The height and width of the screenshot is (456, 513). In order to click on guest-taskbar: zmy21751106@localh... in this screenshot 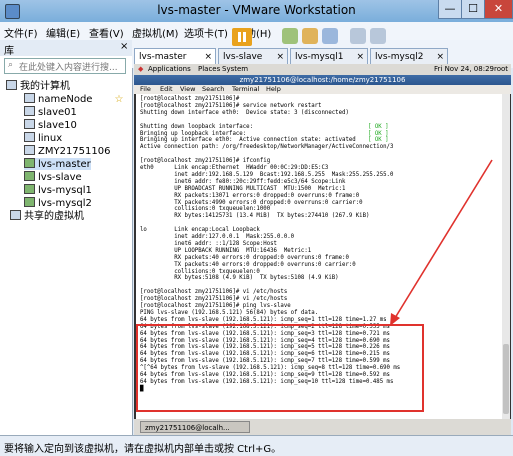, I will do `click(322, 427)`.